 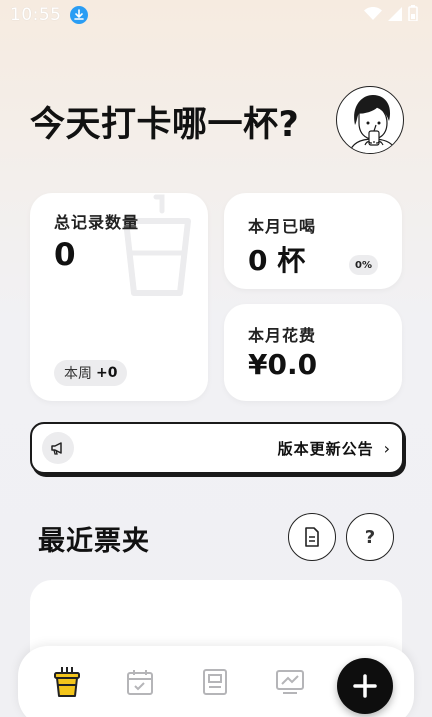 I want to click on month-spend-card: 本月花费 ¥0.0, so click(x=313, y=352).